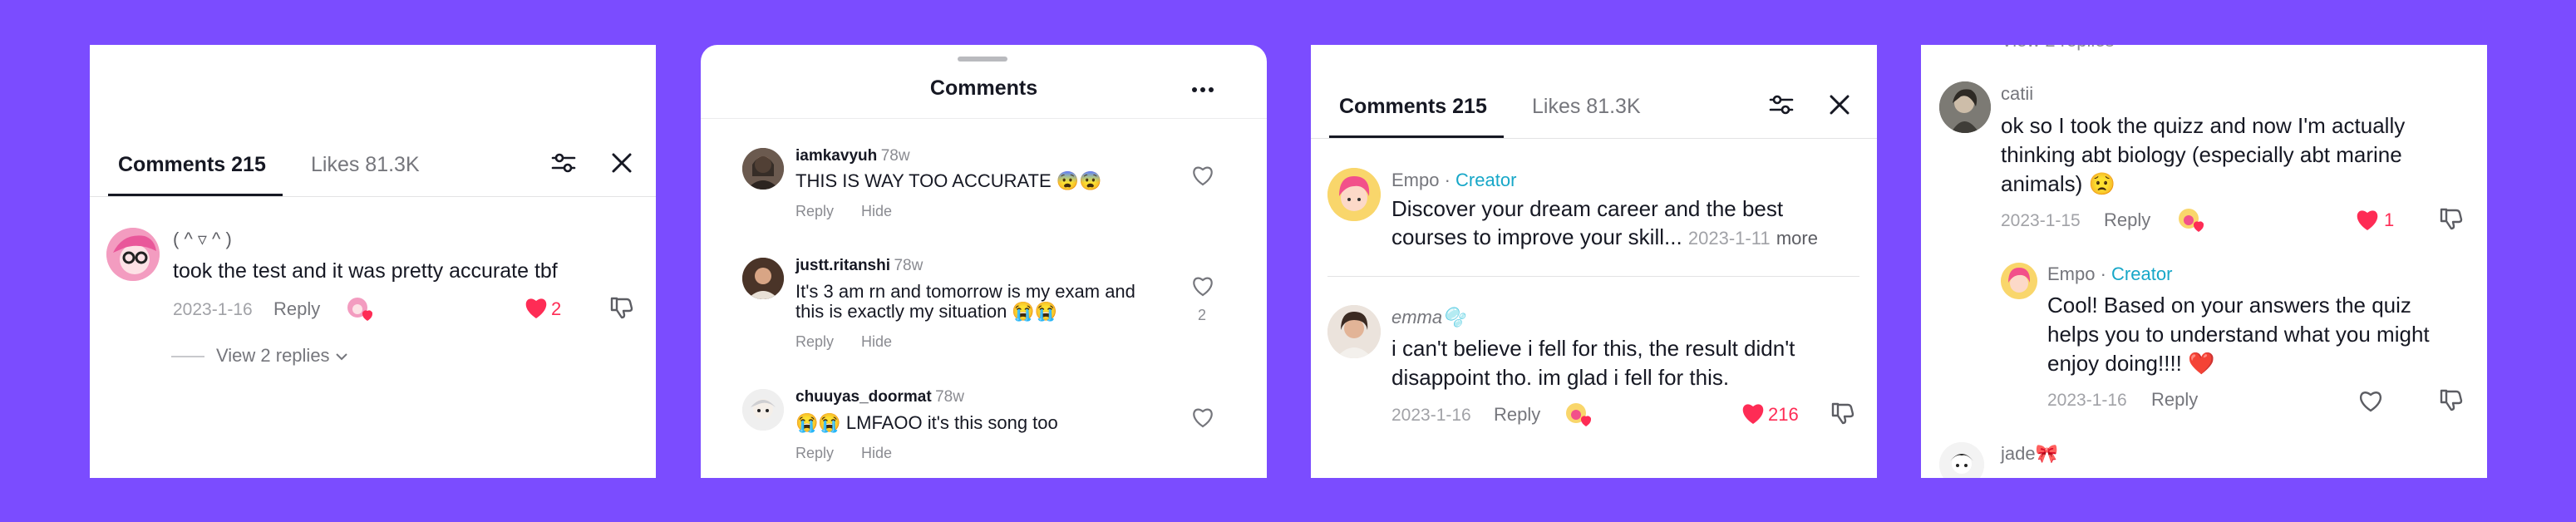 This screenshot has height=522, width=2576. What do you see at coordinates (2058, 183) in the screenshot?
I see `comment-text: animals) 😟` at bounding box center [2058, 183].